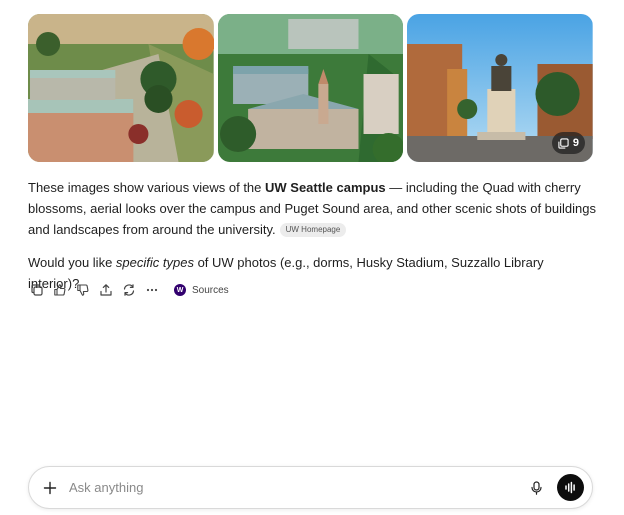 The width and height of the screenshot is (624, 515). What do you see at coordinates (325, 187) in the screenshot?
I see `answer-bold-text: UW Seattle campus` at bounding box center [325, 187].